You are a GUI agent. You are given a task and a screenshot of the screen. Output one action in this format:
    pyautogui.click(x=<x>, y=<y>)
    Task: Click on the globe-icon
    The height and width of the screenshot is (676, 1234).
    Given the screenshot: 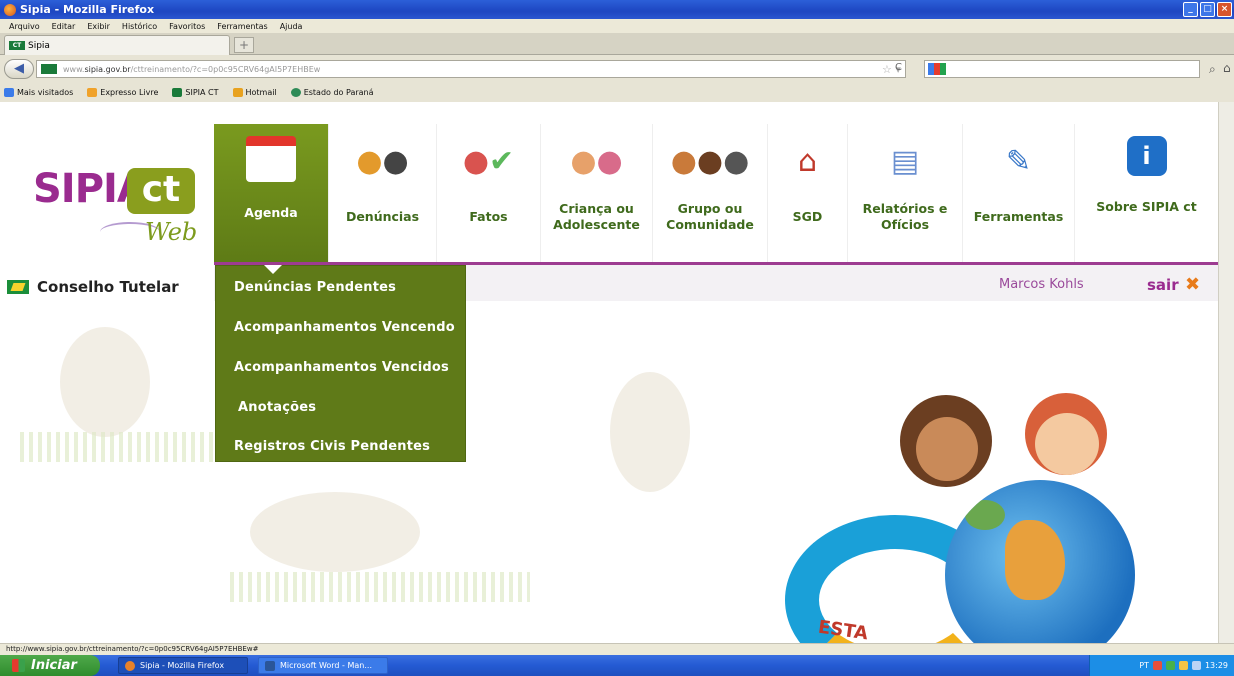 What is the action you would take?
    pyautogui.click(x=295, y=92)
    